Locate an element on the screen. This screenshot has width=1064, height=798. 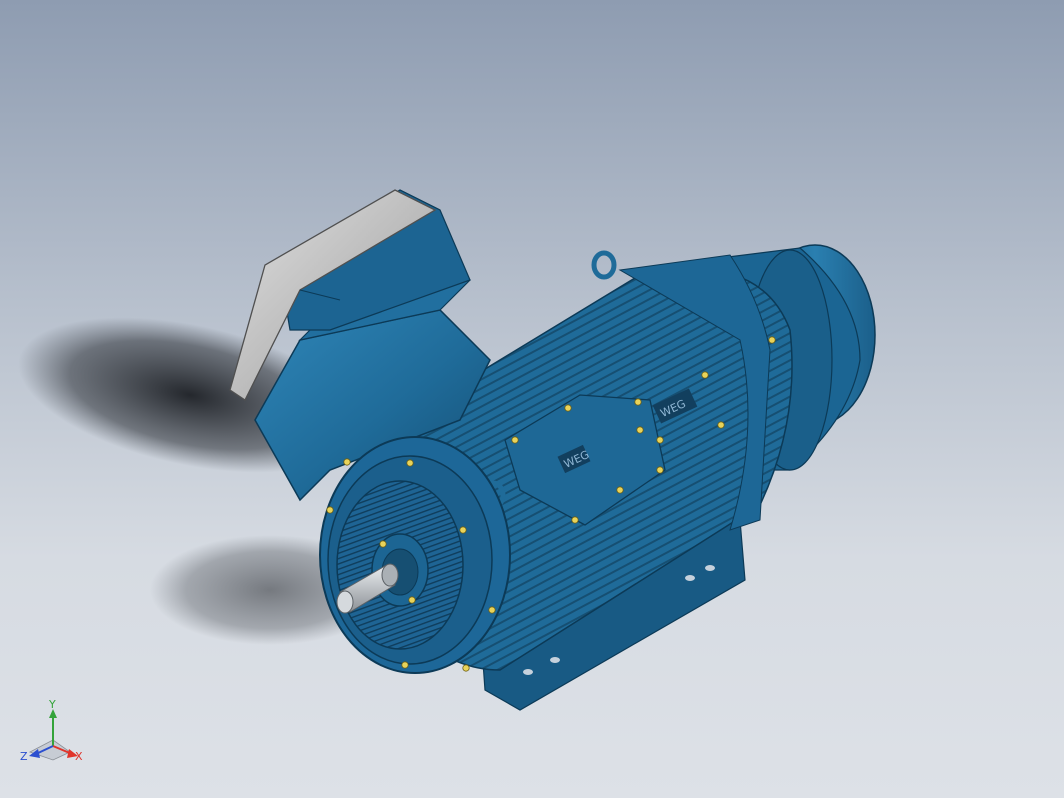
lifting-eye-top is located at coordinates (604, 265).